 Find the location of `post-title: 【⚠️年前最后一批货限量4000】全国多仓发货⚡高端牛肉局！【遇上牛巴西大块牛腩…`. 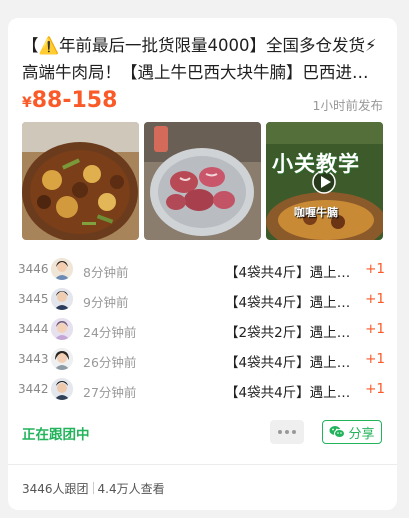

post-title: 【⚠️年前最后一批货限量4000】全国多仓发货⚡高端牛肉局！【遇上牛巴西大块牛腩… is located at coordinates (202, 59).